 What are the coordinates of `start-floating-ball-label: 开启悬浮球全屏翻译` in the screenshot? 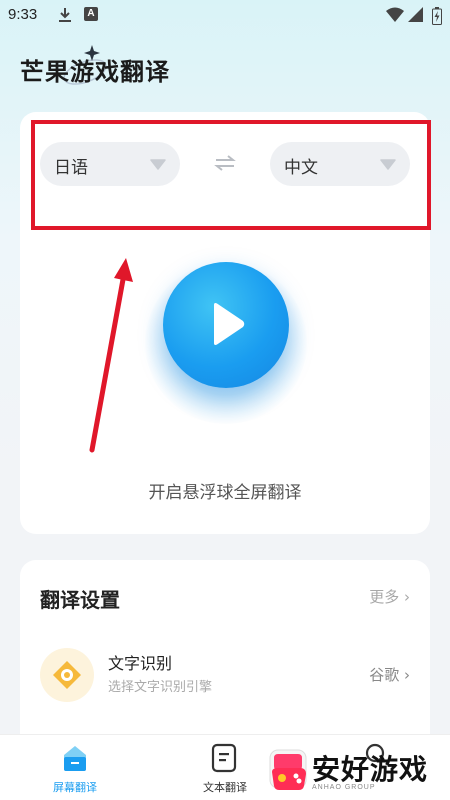 It's located at (225, 493).